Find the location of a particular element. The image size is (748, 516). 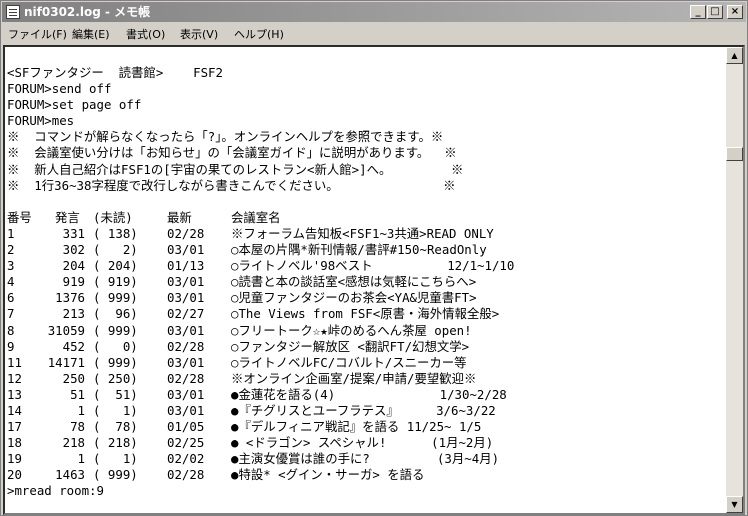

unread-count: ( 1) is located at coordinates (115, 459).